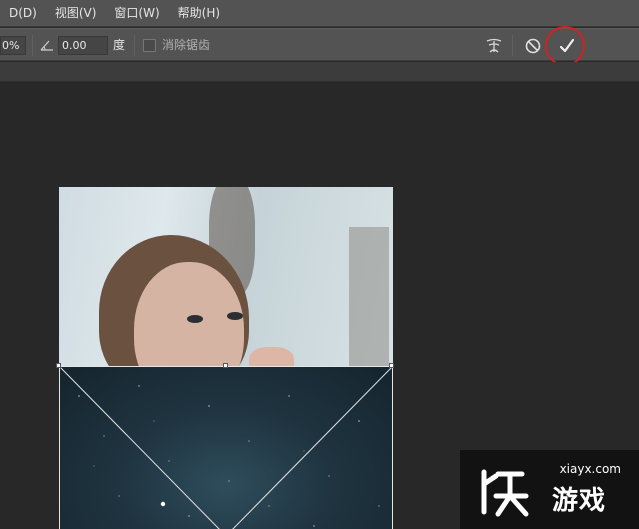  I want to click on options-bar: 0% 0.00 度 消除锯齿, so click(319, 44).